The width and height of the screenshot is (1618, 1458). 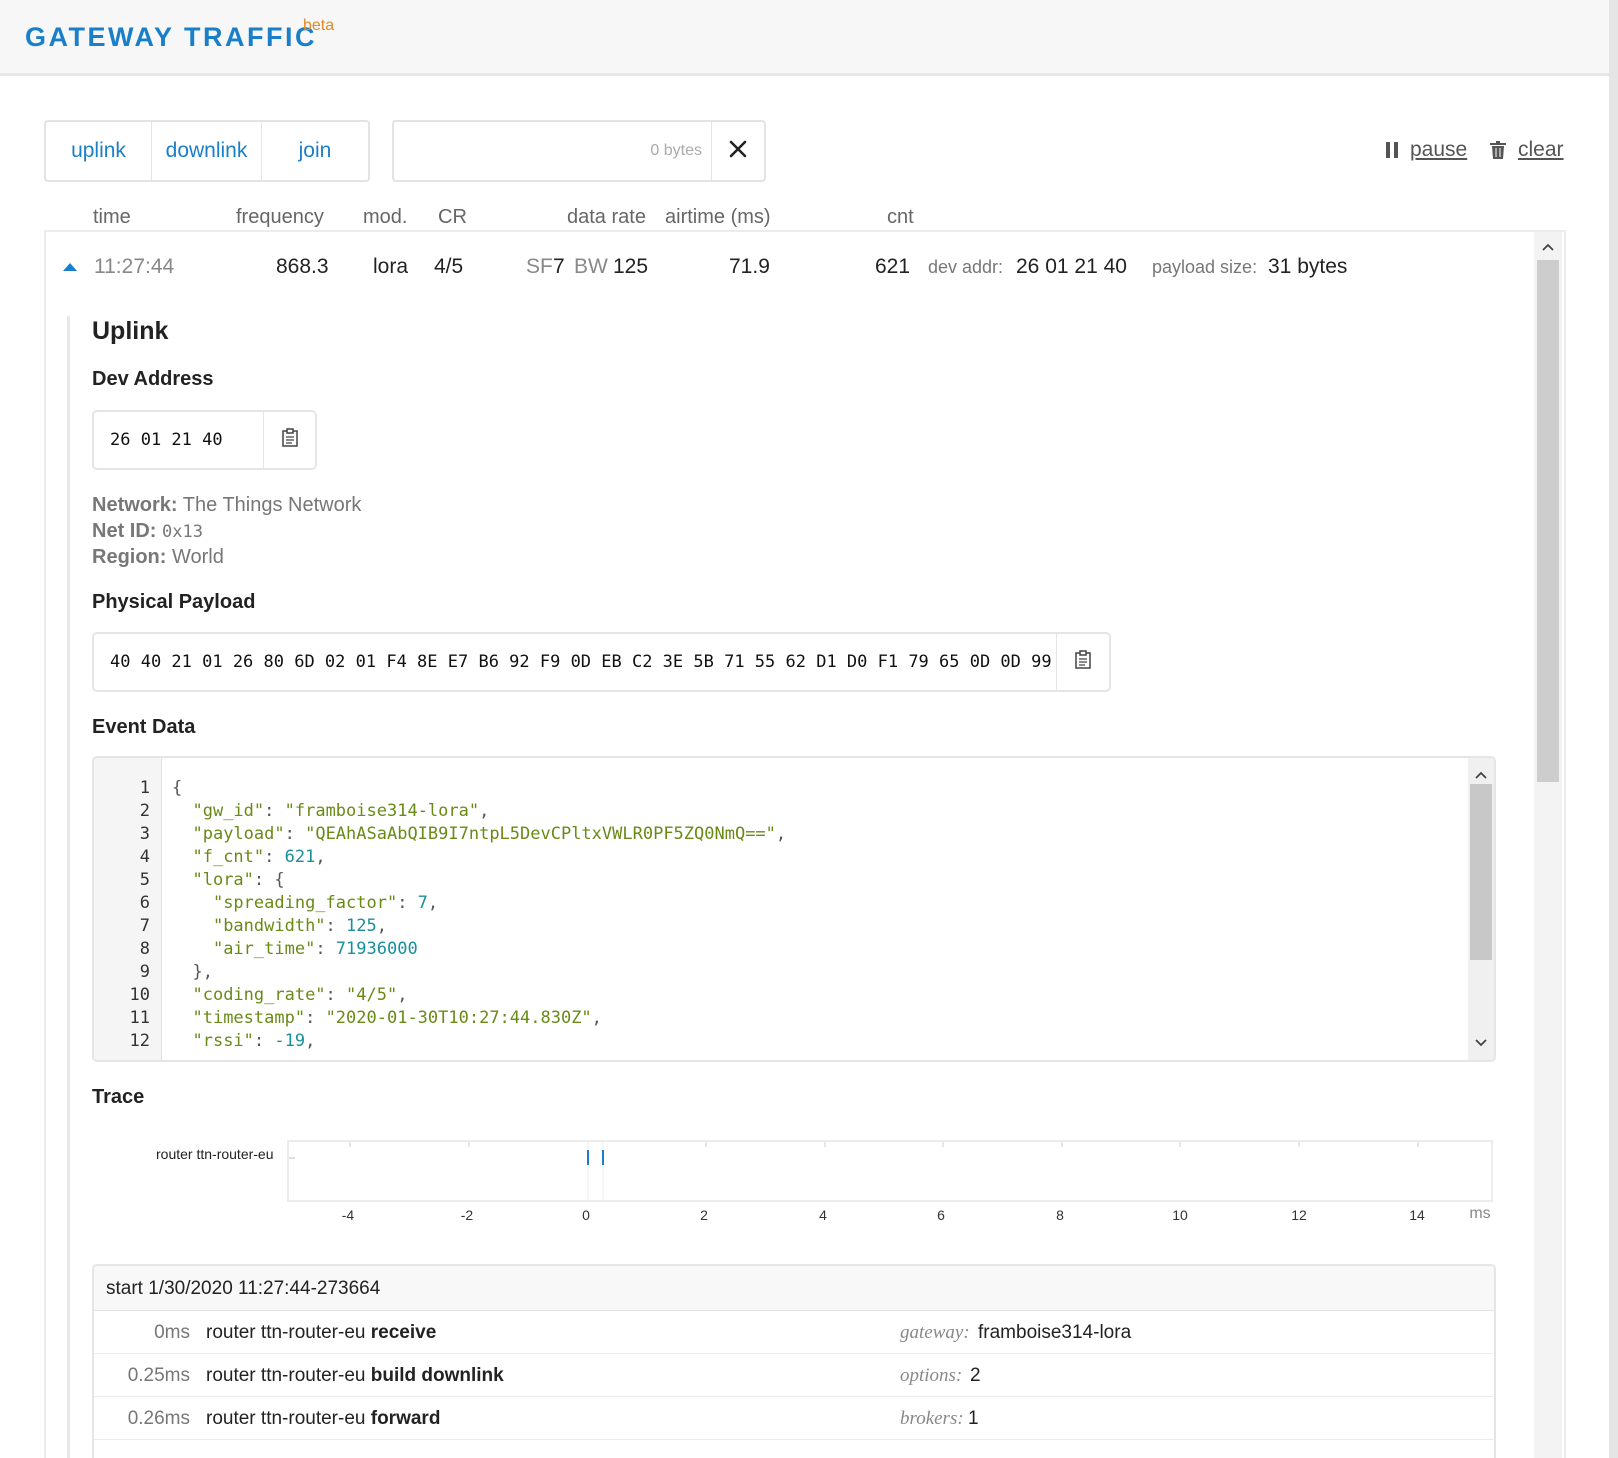 I want to click on dev-address-heading: Dev Address, so click(x=153, y=379).